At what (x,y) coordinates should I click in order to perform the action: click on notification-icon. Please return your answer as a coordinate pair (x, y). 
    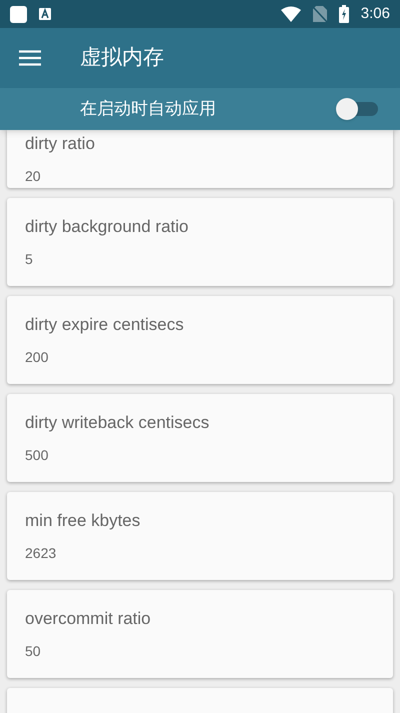
    Looking at the image, I should click on (18, 14).